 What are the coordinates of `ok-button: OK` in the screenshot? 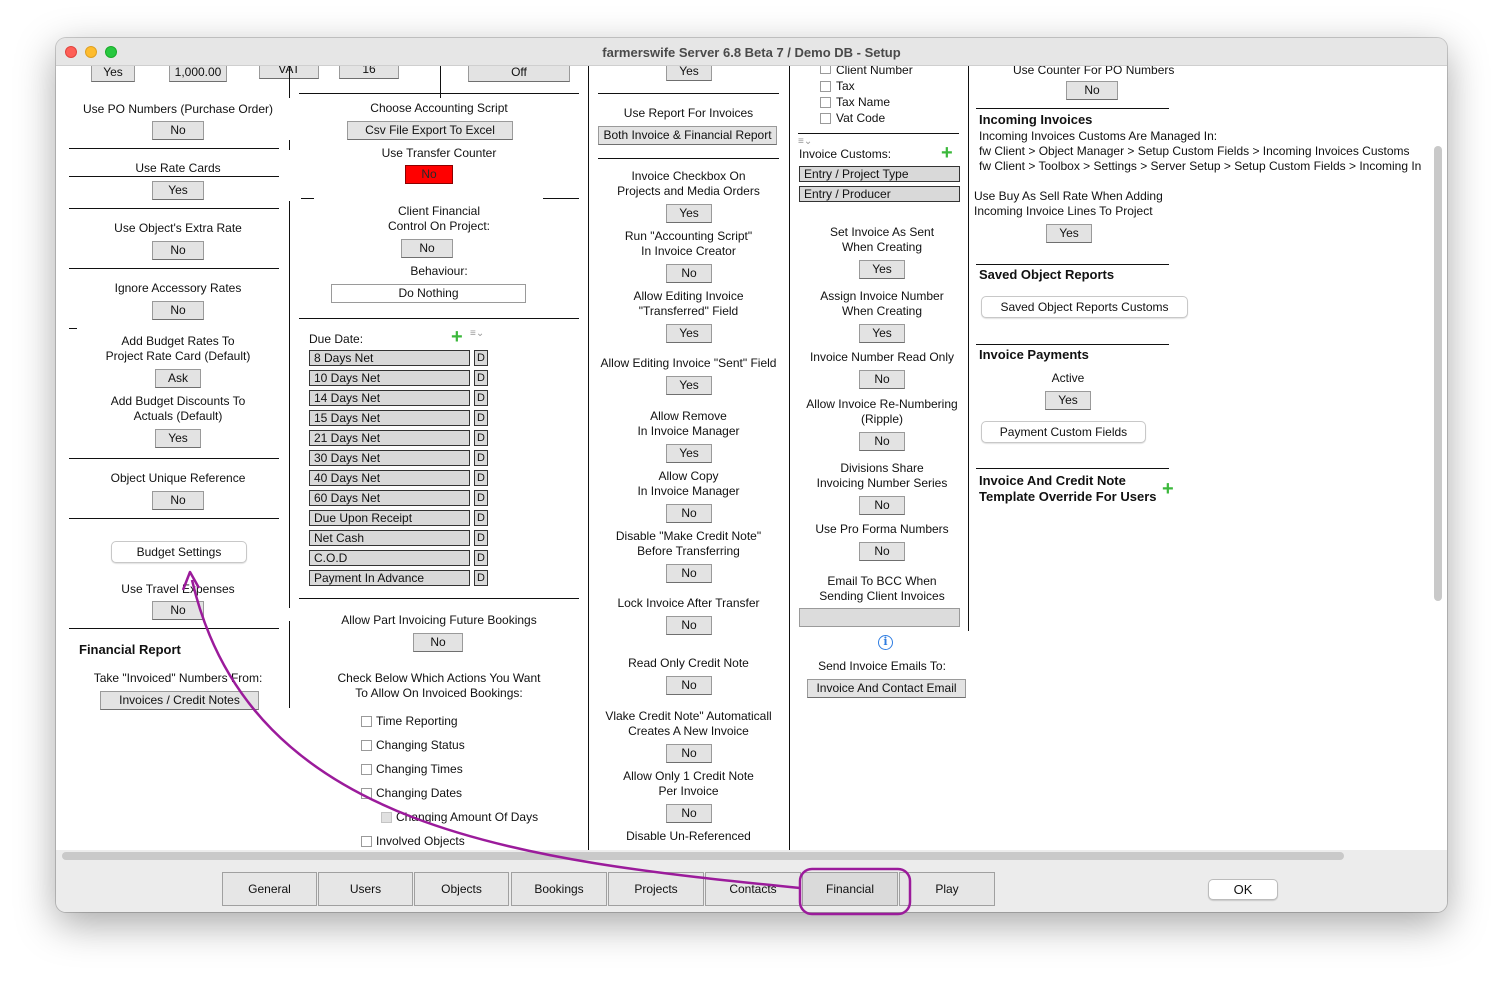 It's located at (1243, 889).